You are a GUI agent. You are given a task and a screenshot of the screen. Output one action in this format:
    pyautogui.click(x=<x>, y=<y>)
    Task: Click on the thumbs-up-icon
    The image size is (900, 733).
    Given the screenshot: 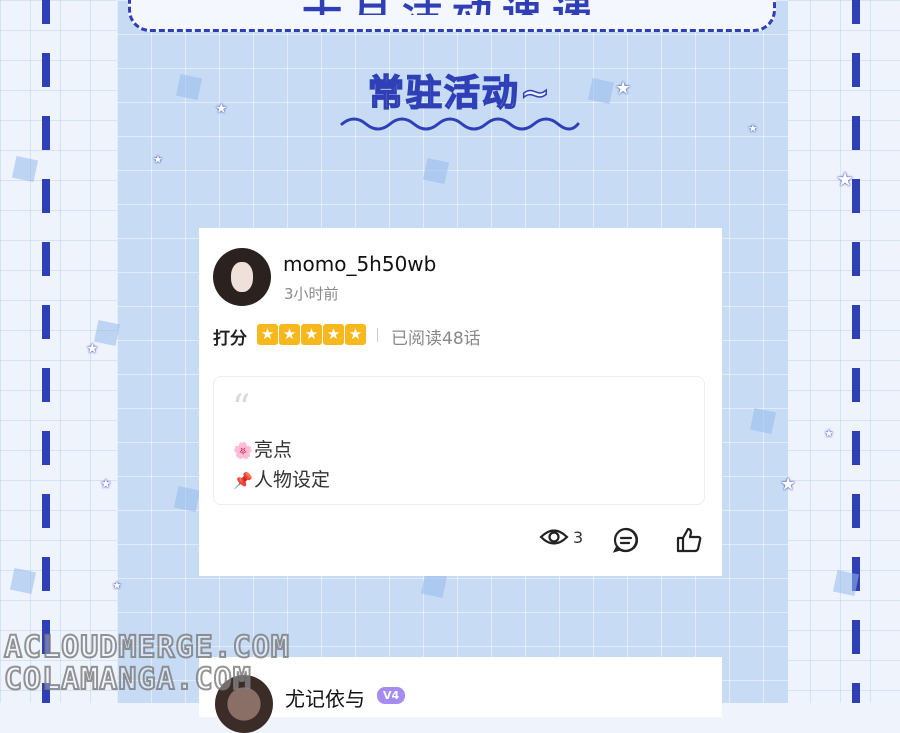 What is the action you would take?
    pyautogui.click(x=689, y=540)
    